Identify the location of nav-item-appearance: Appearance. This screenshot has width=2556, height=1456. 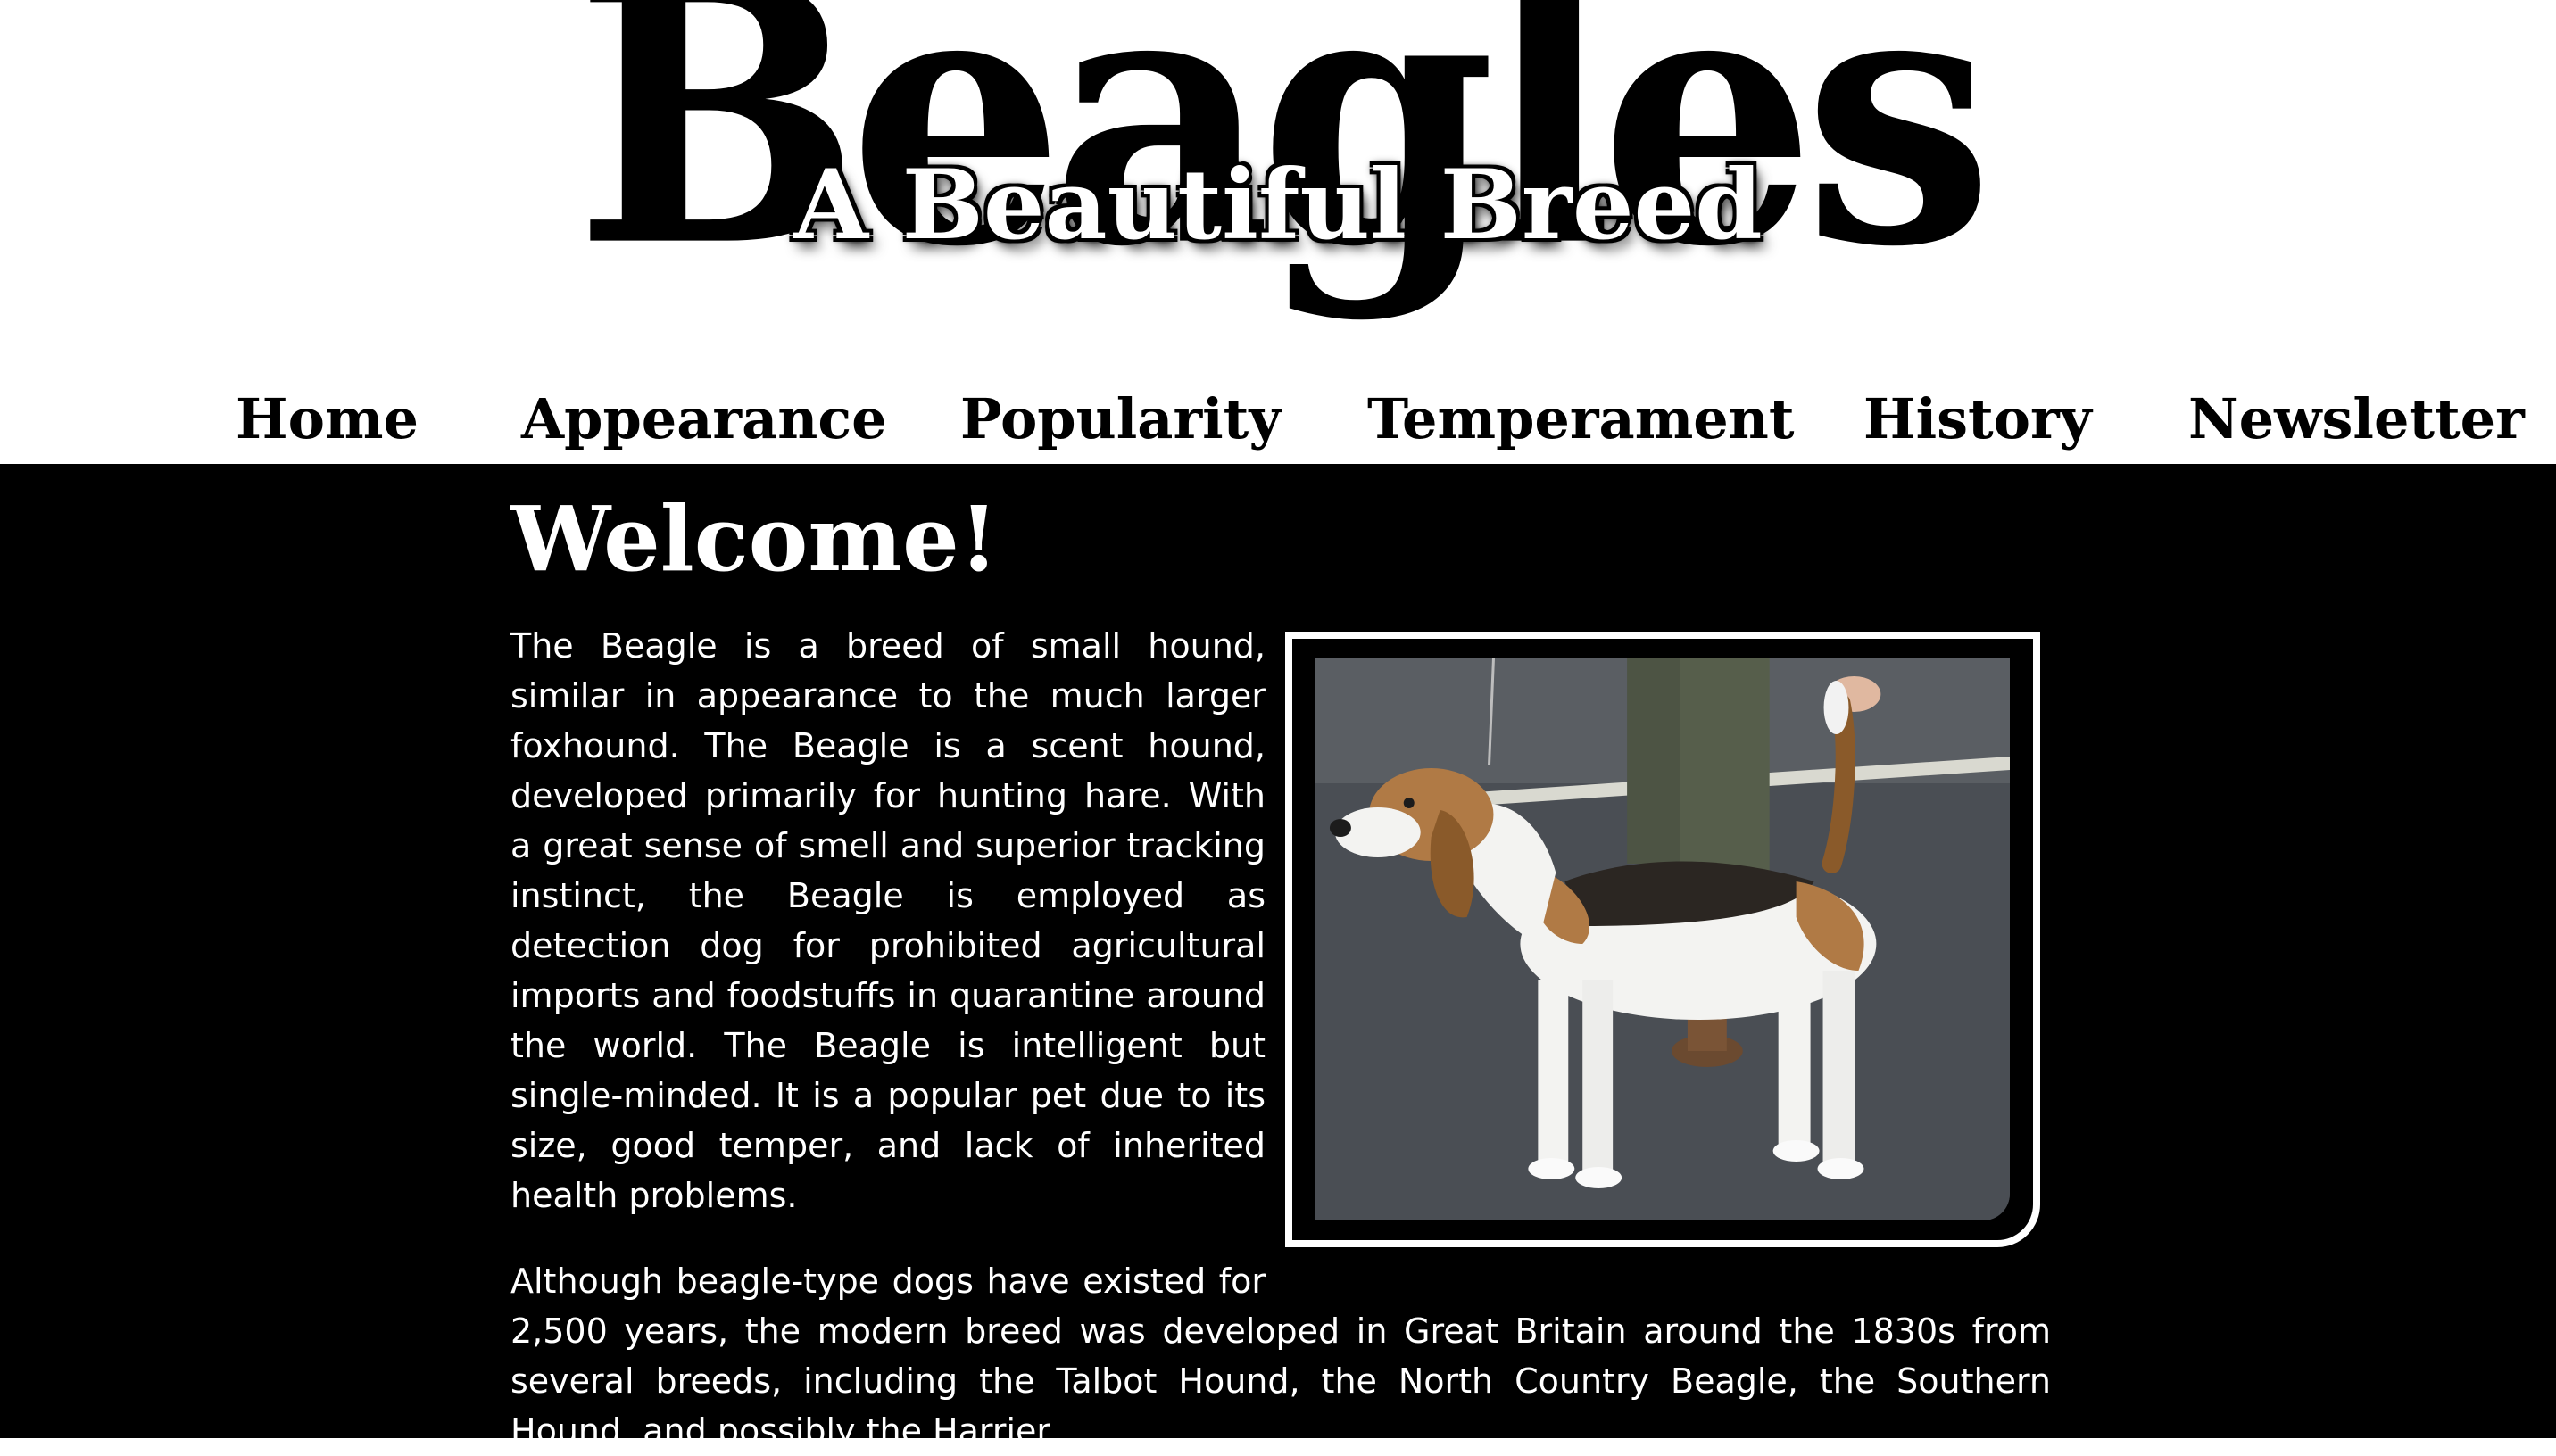
(704, 420).